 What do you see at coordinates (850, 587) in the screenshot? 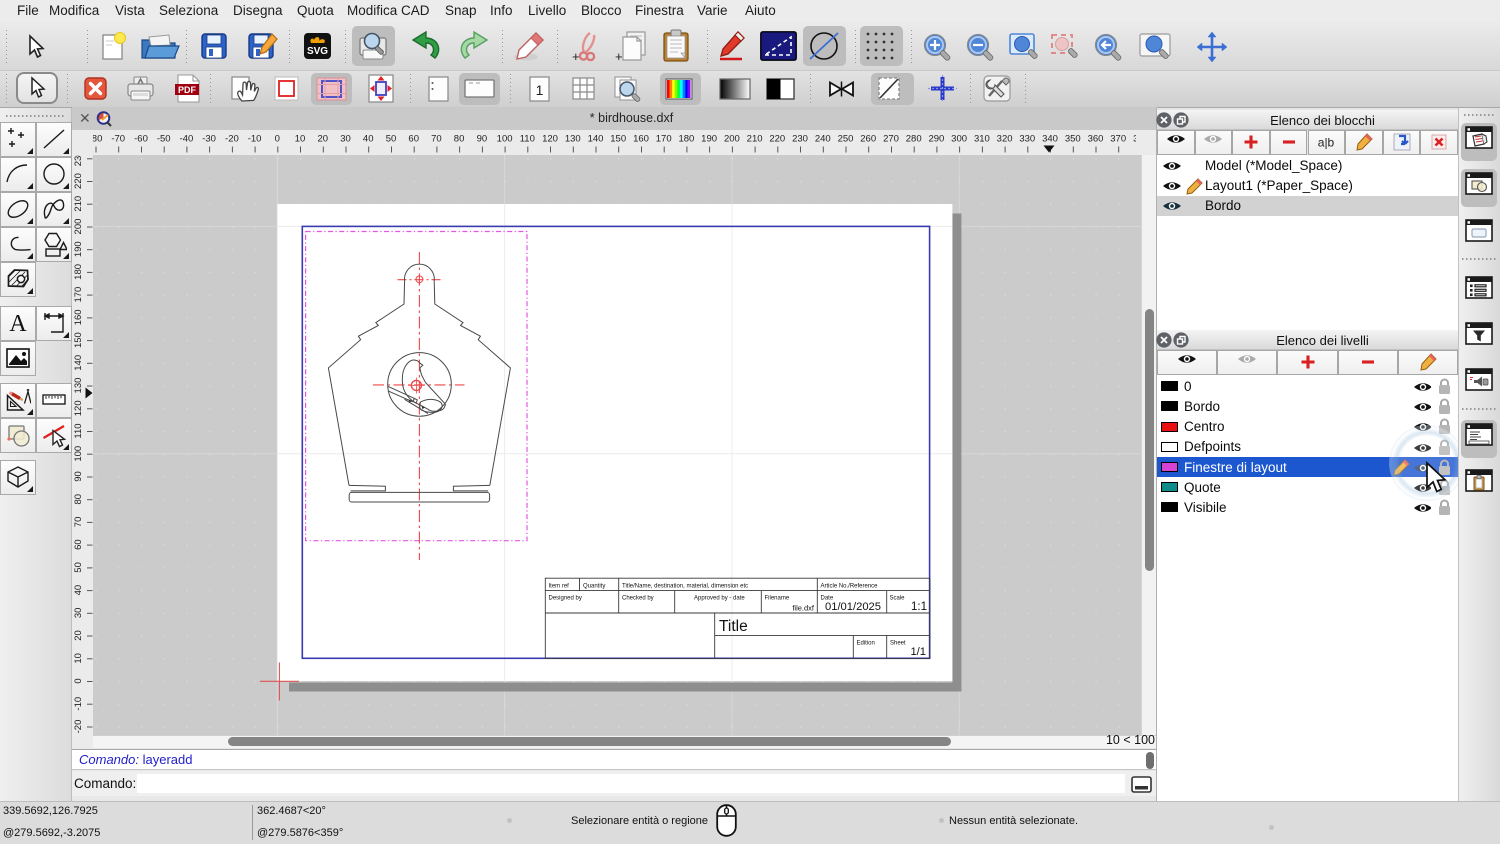
I see `svg-text: Article No./Reference` at bounding box center [850, 587].